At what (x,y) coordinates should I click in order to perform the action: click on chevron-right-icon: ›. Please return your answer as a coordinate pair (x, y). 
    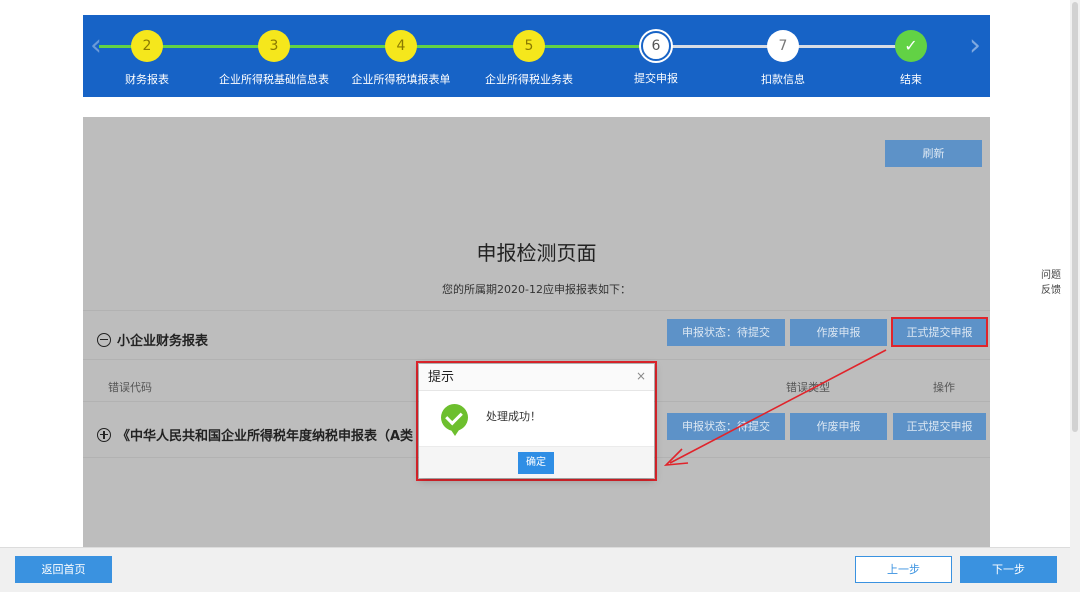
    Looking at the image, I should click on (975, 46).